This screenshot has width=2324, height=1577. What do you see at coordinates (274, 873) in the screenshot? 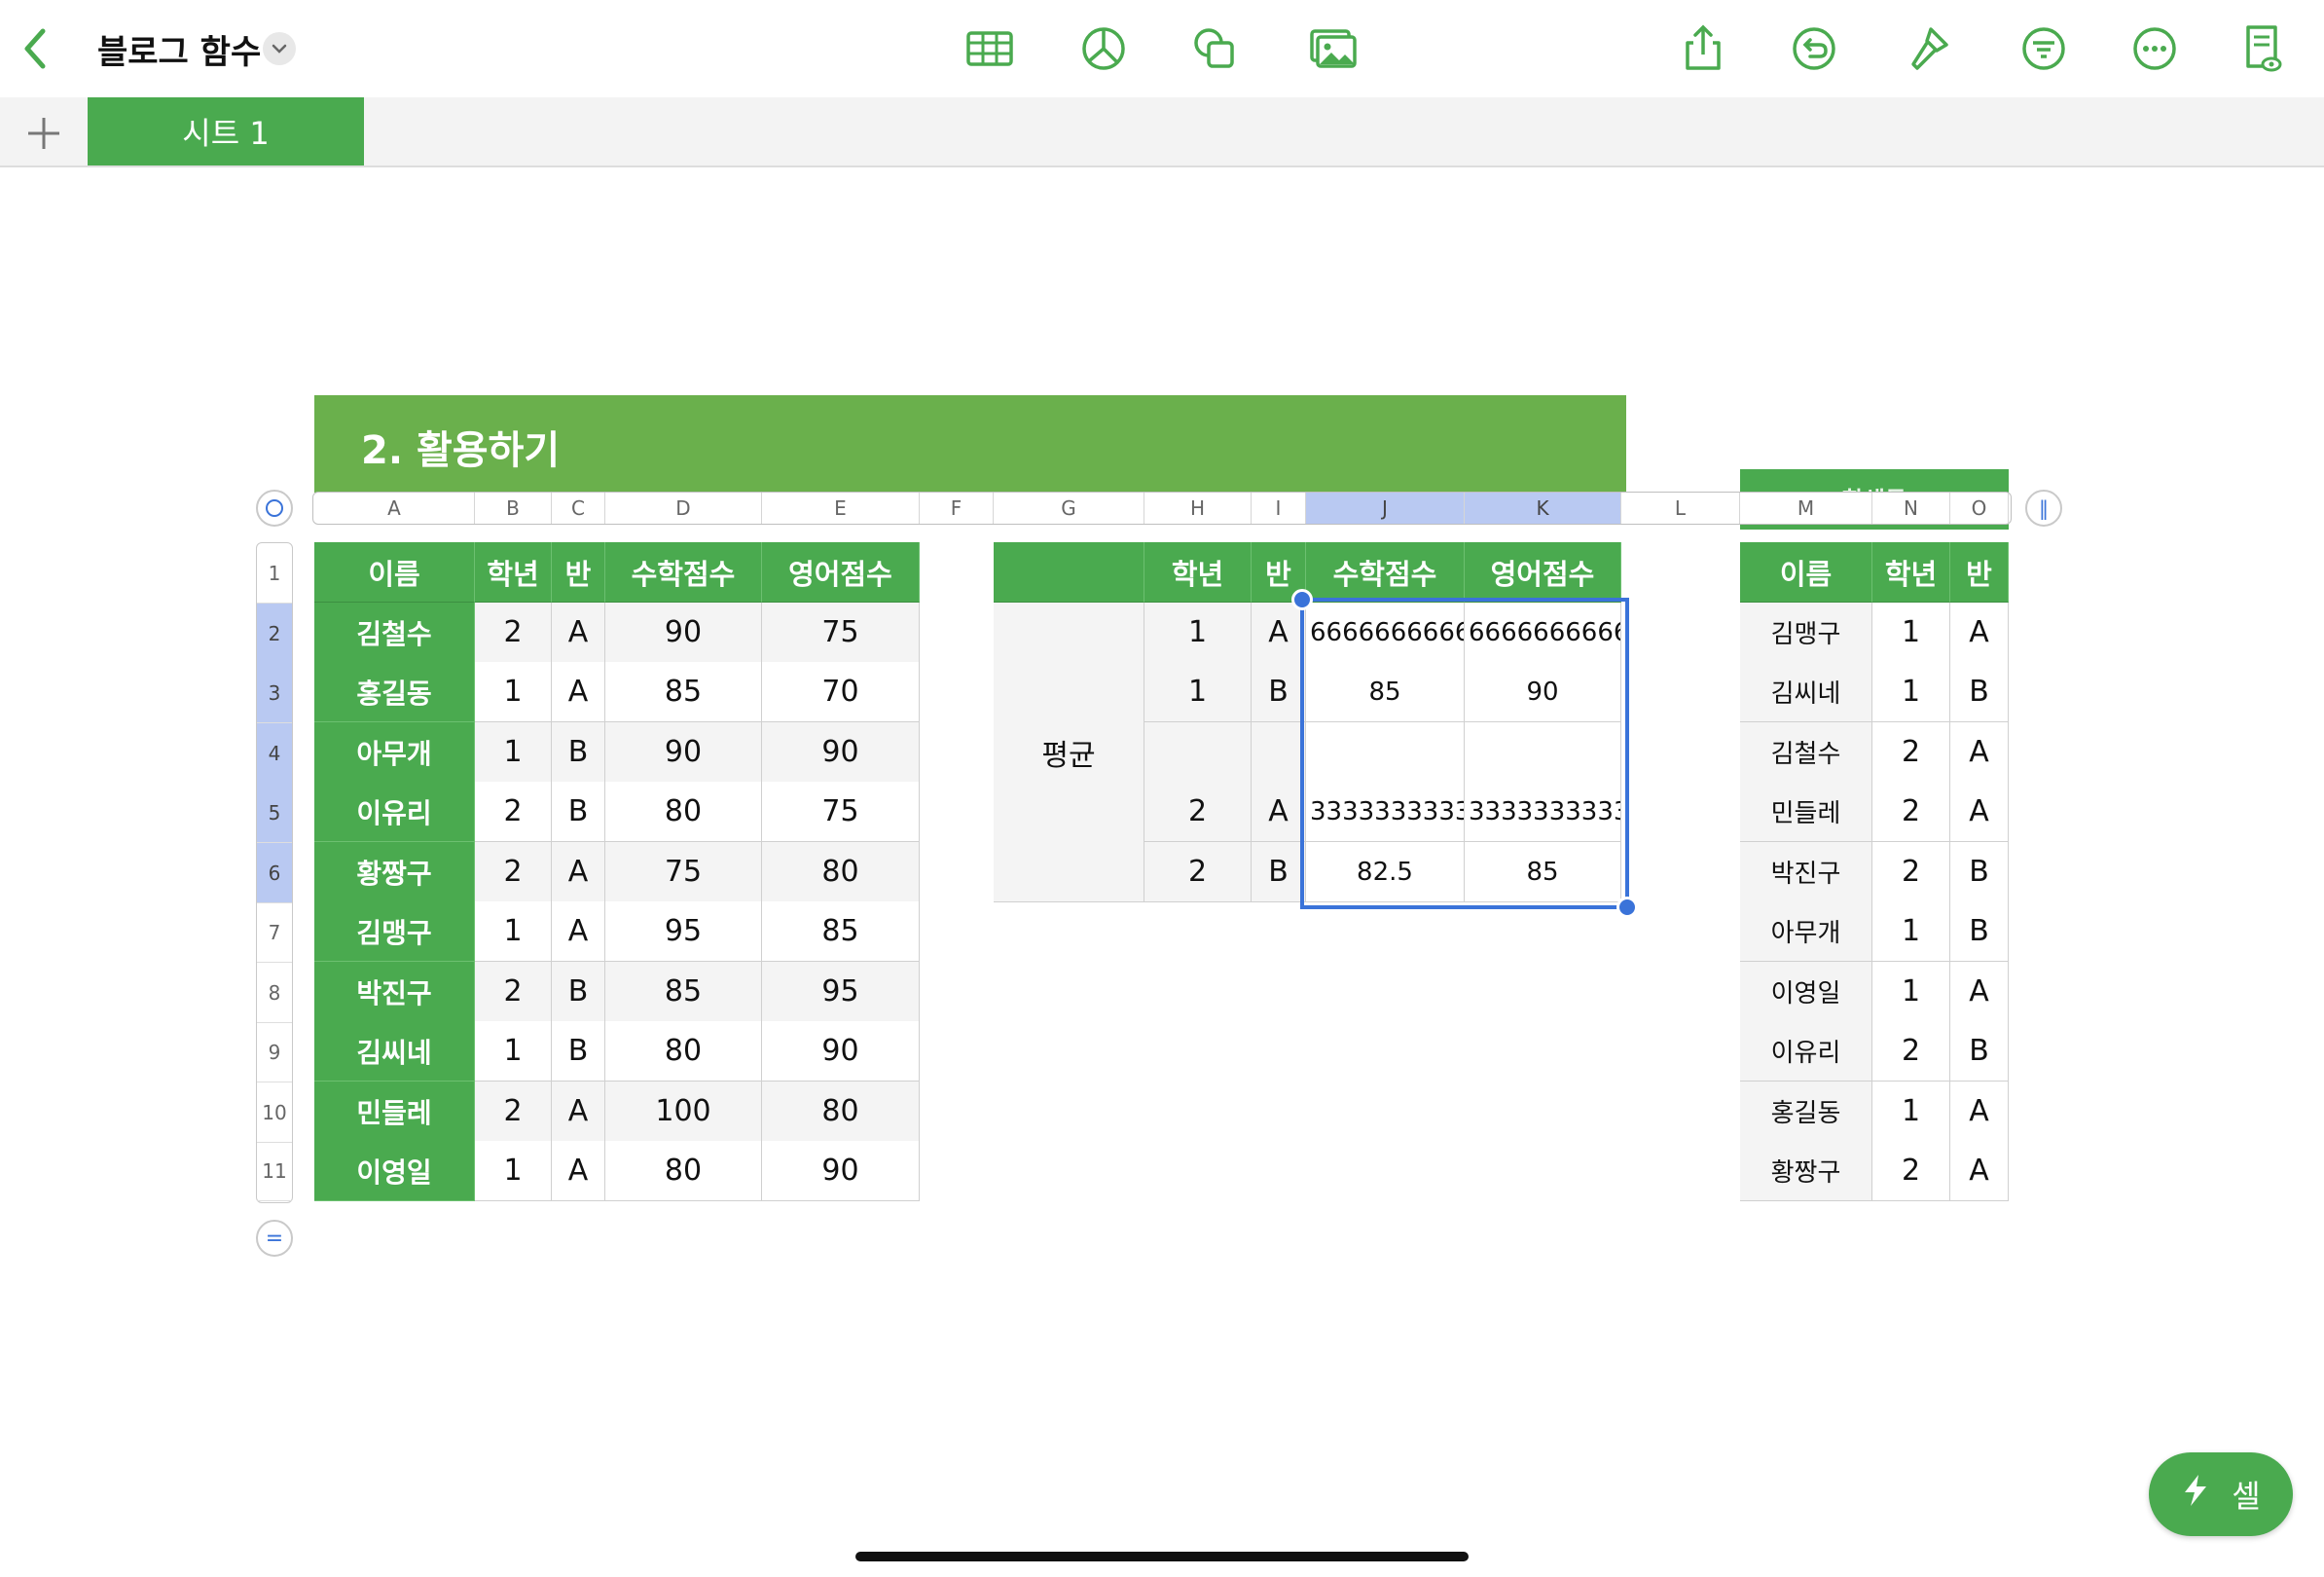
I see `row-header-6: 6` at bounding box center [274, 873].